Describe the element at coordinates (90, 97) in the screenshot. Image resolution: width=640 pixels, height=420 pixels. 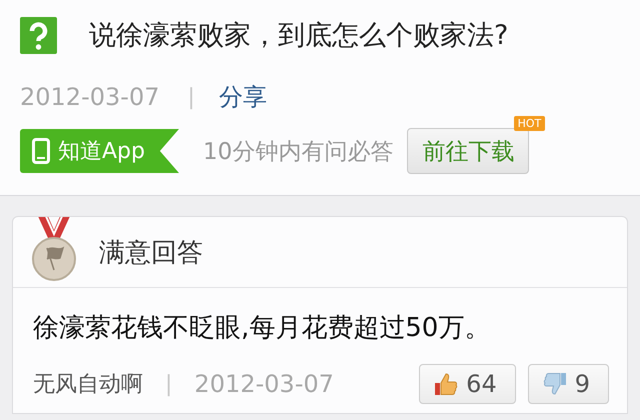
I see `question-date: 2012-03-07` at that location.